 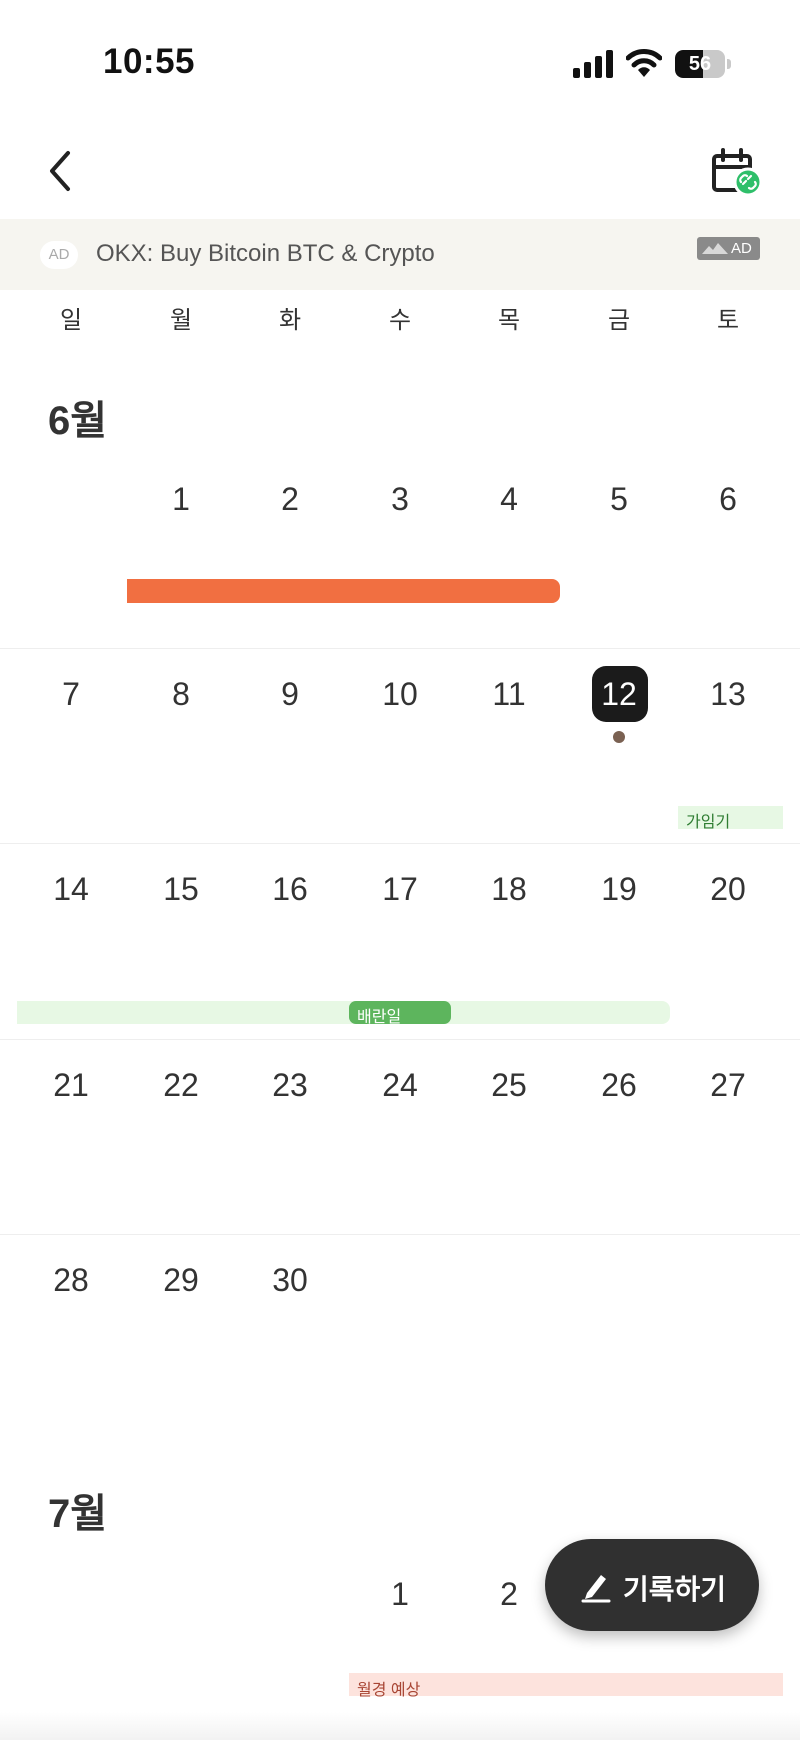 What do you see at coordinates (181, 694) in the screenshot?
I see `day-cell: 8` at bounding box center [181, 694].